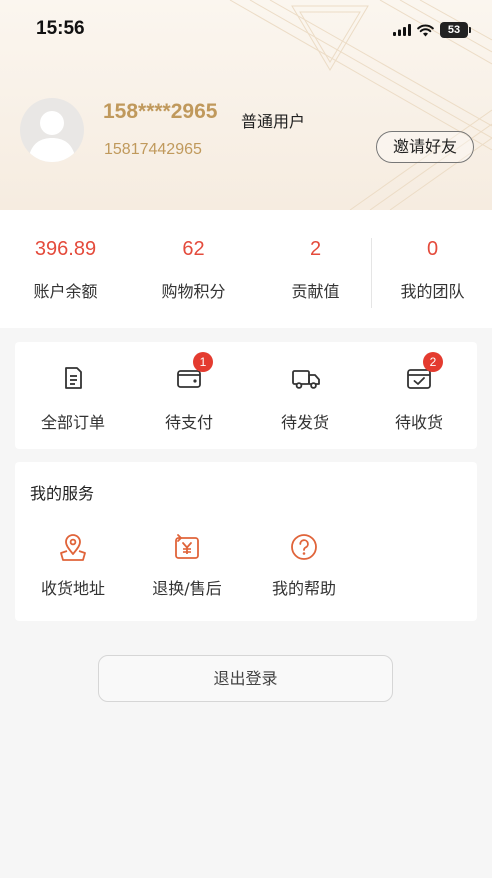 The image size is (492, 878). Describe the element at coordinates (73, 547) in the screenshot. I see `location-icon` at that location.